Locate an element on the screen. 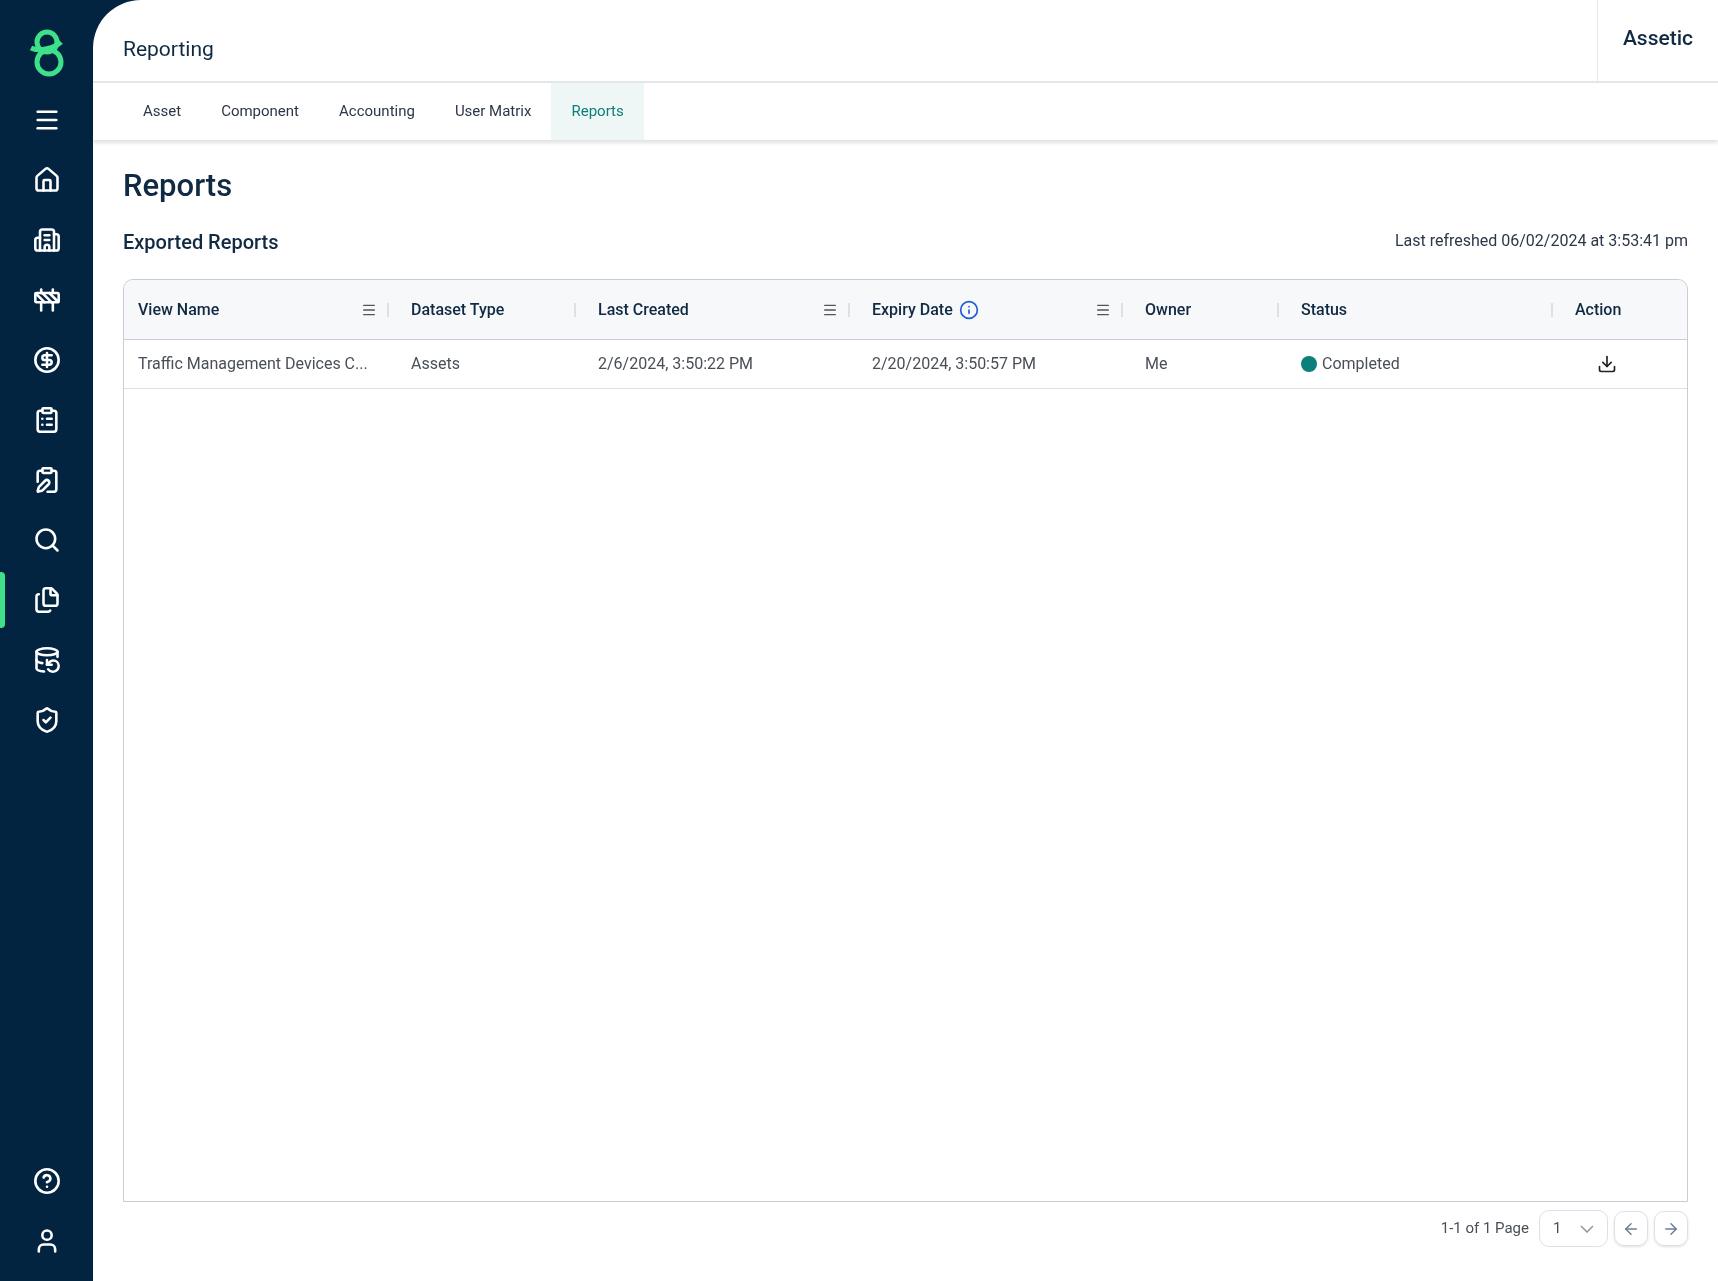 This screenshot has width=1718, height=1281. pagination-summary: 1-1 of 1 Page is located at coordinates (1484, 1229).